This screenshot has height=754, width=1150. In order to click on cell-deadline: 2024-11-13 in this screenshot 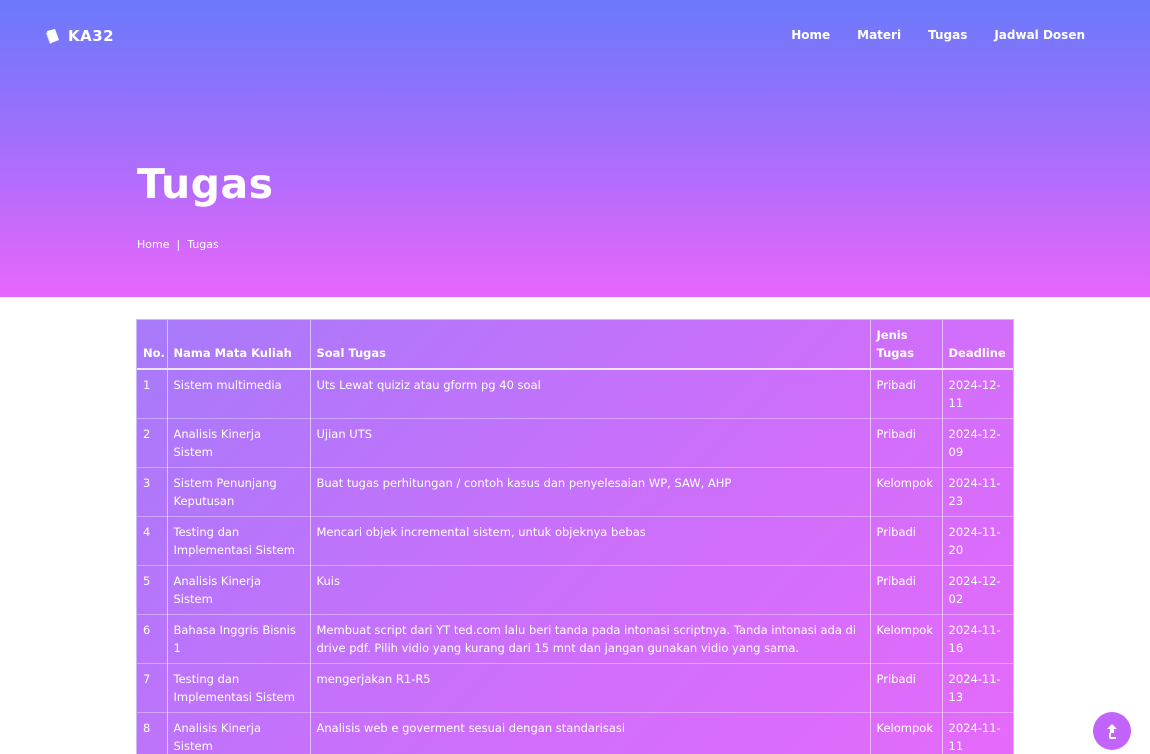, I will do `click(977, 688)`.